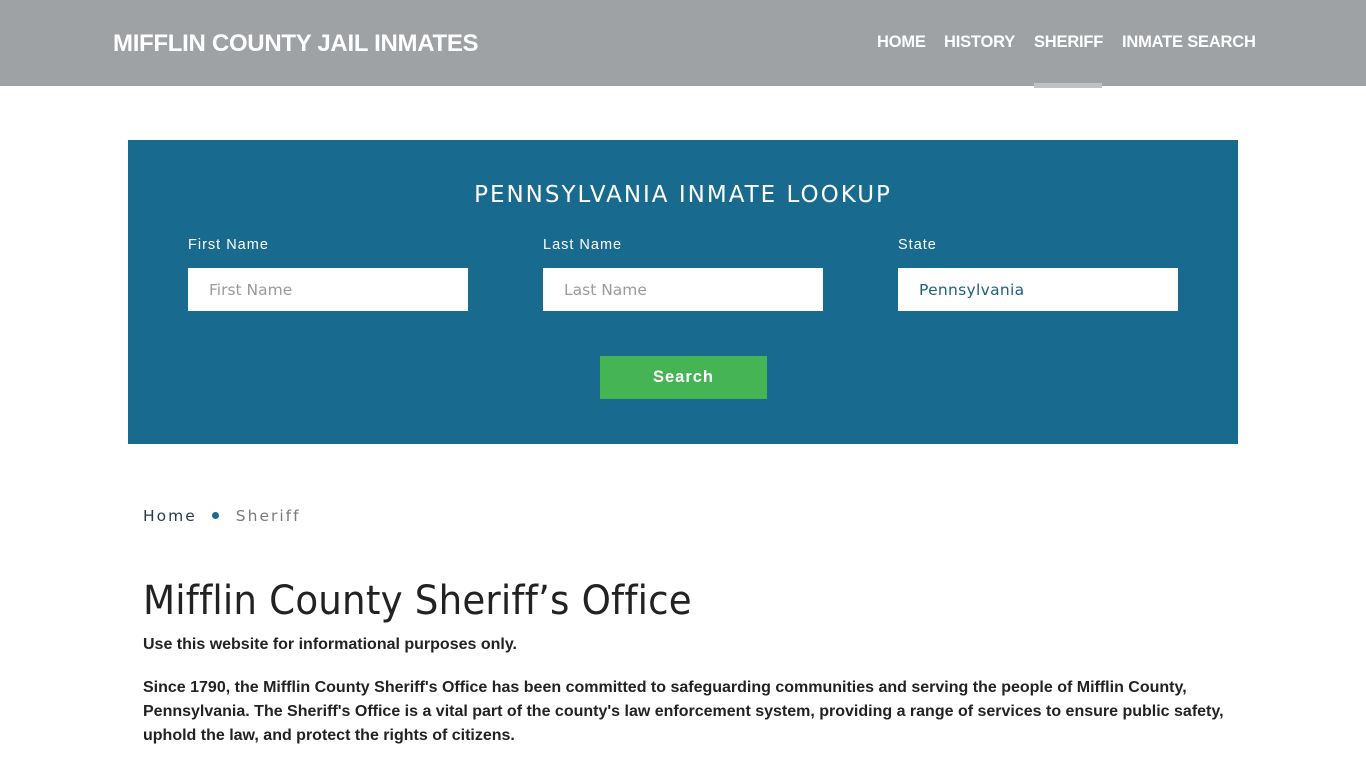  Describe the element at coordinates (268, 516) in the screenshot. I see `breadcrumb-current: Sheriff` at that location.